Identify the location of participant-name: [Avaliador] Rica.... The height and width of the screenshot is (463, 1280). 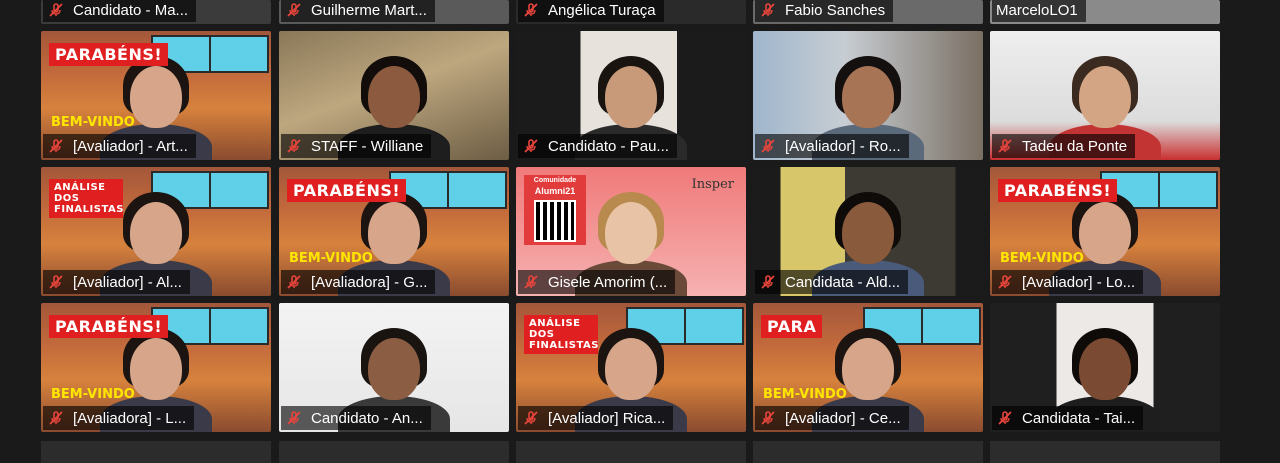
(607, 418).